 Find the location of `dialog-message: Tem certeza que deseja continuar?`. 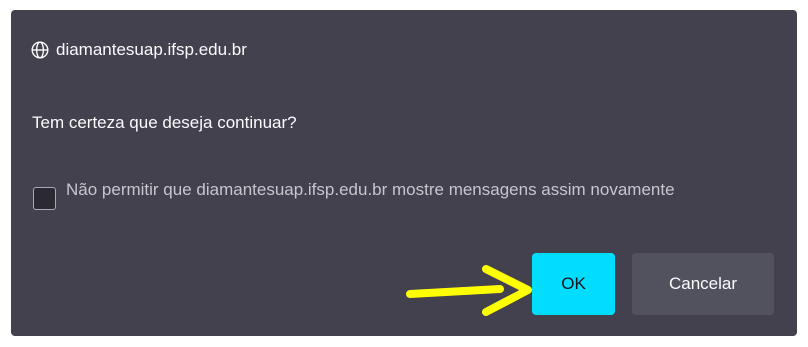

dialog-message: Tem certeza que deseja continuar? is located at coordinates (164, 122).